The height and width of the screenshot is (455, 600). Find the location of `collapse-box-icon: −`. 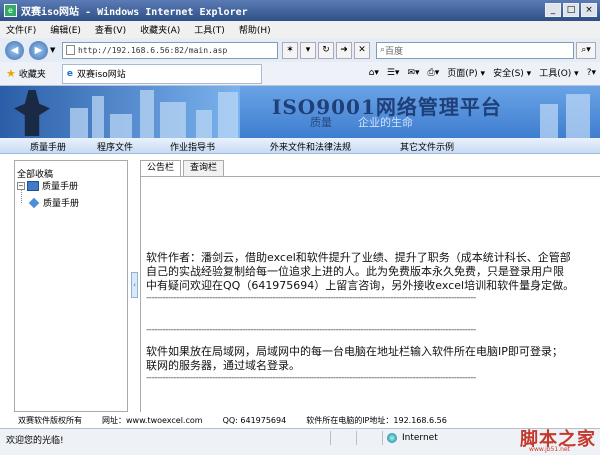

collapse-box-icon: − is located at coordinates (21, 185).